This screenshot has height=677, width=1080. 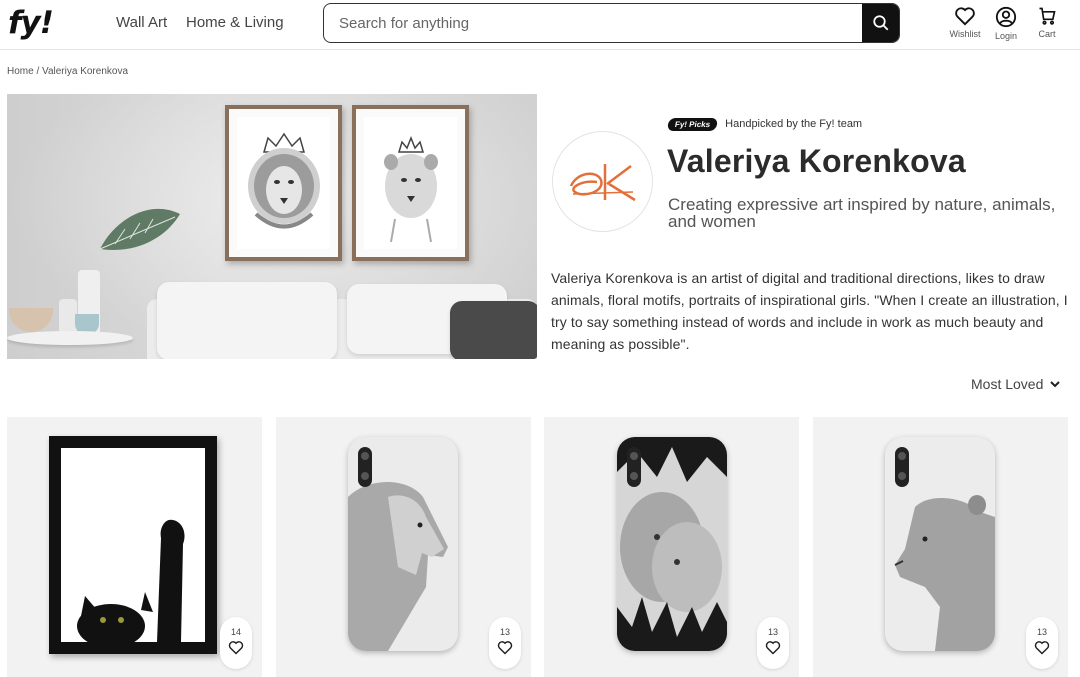 I want to click on artist-signature-logo, so click(x=602, y=182).